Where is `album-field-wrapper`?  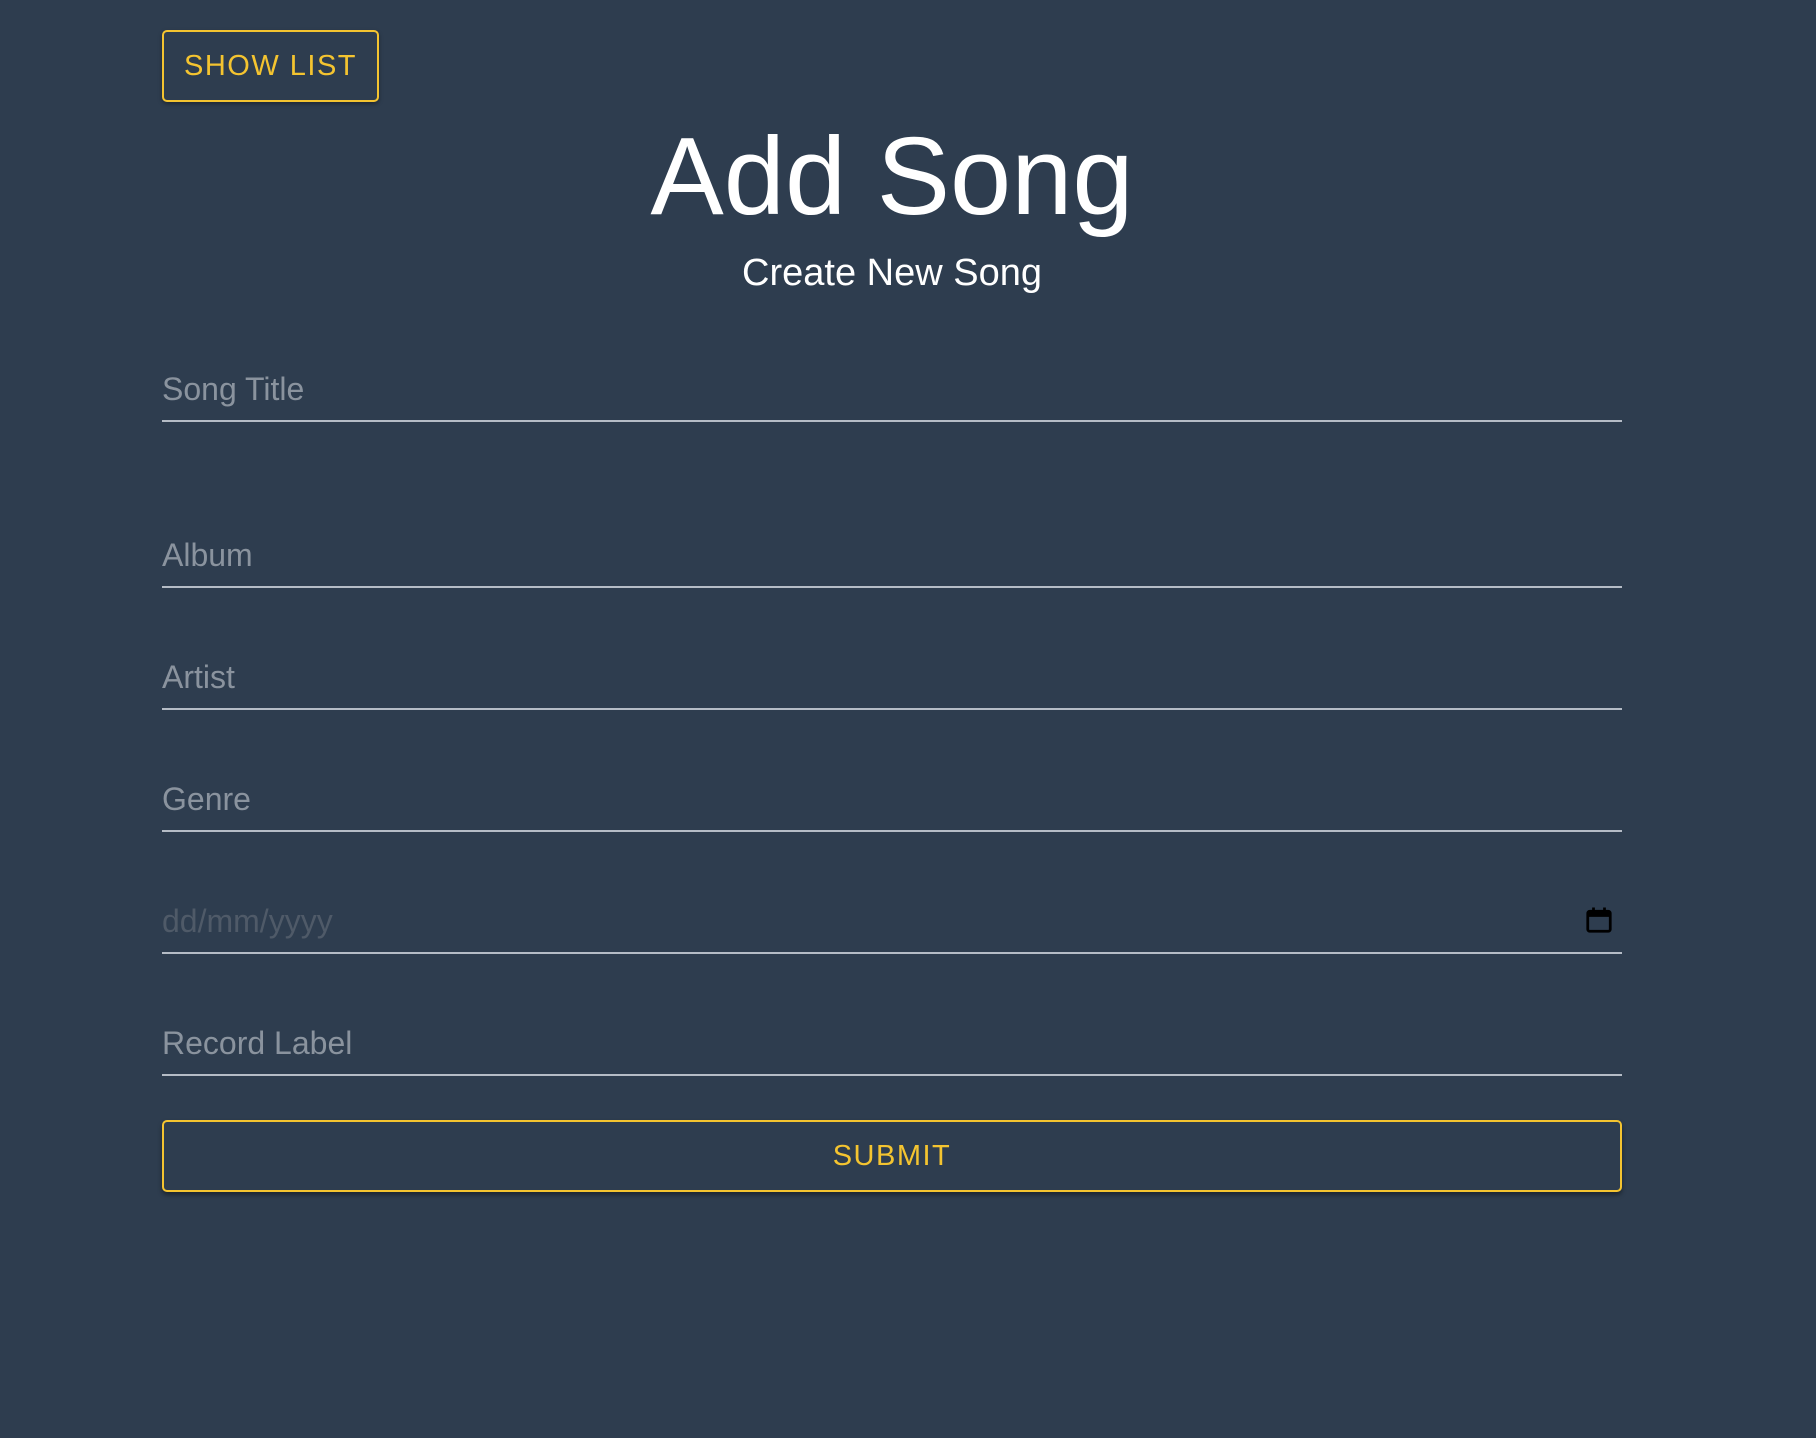
album-field-wrapper is located at coordinates (892, 556).